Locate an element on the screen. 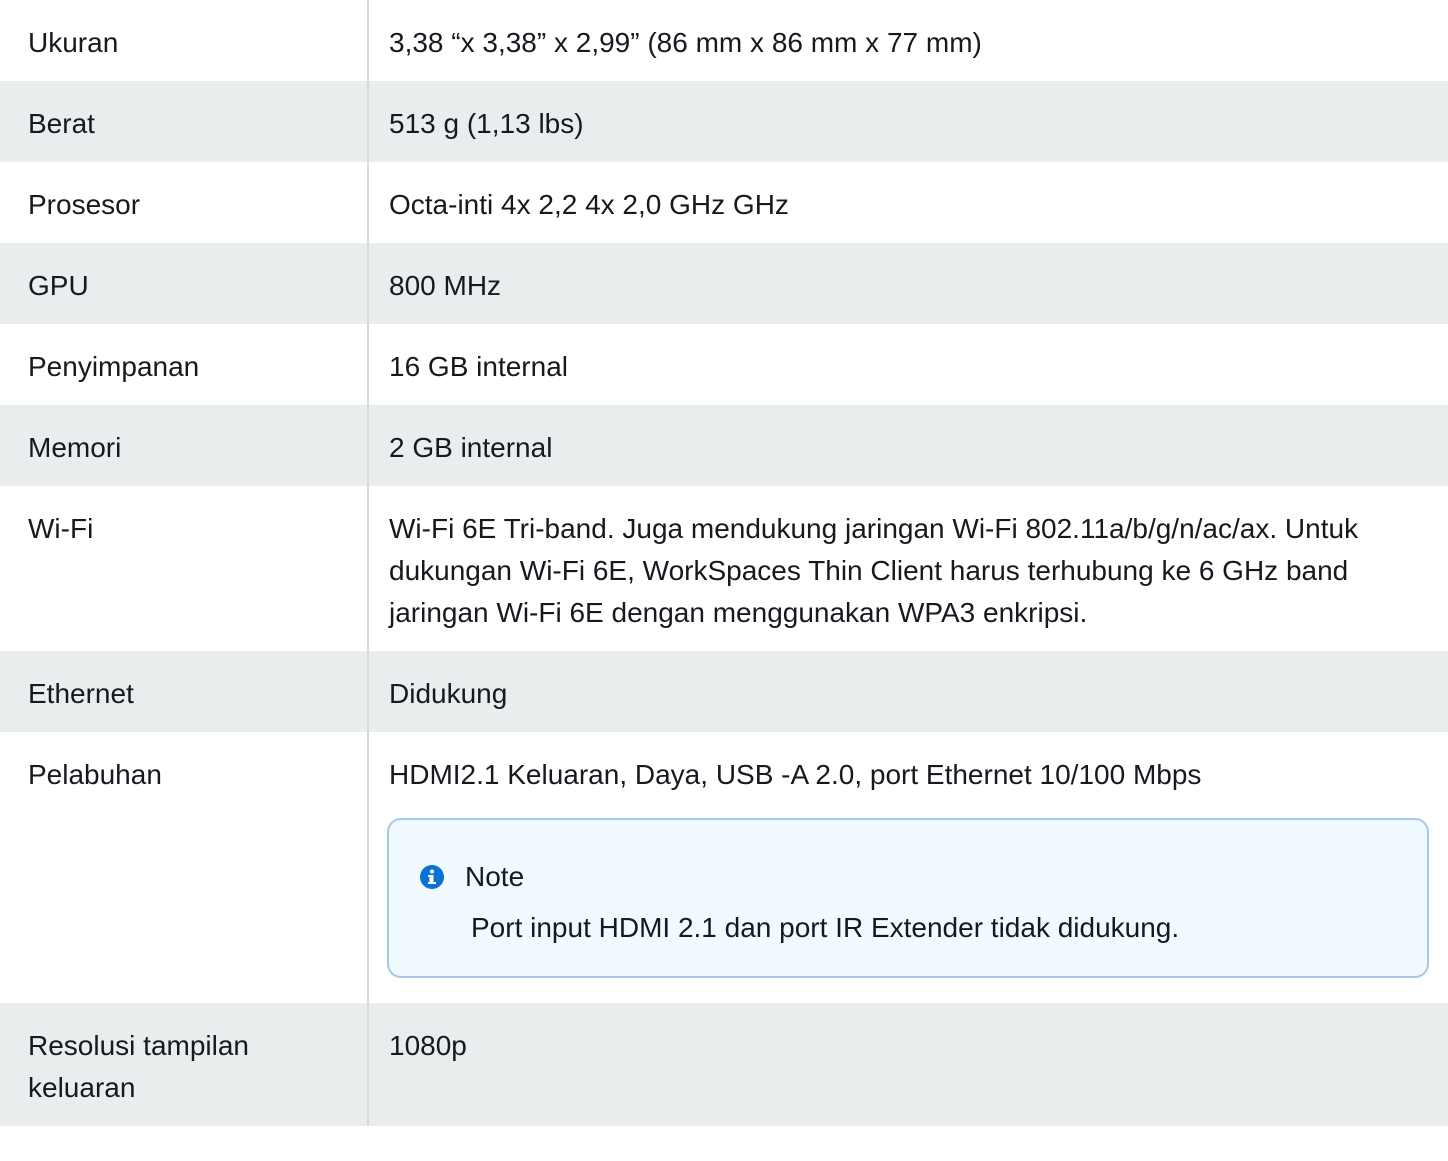 This screenshot has height=1161, width=1448. spec-label: Ethernet is located at coordinates (184, 691).